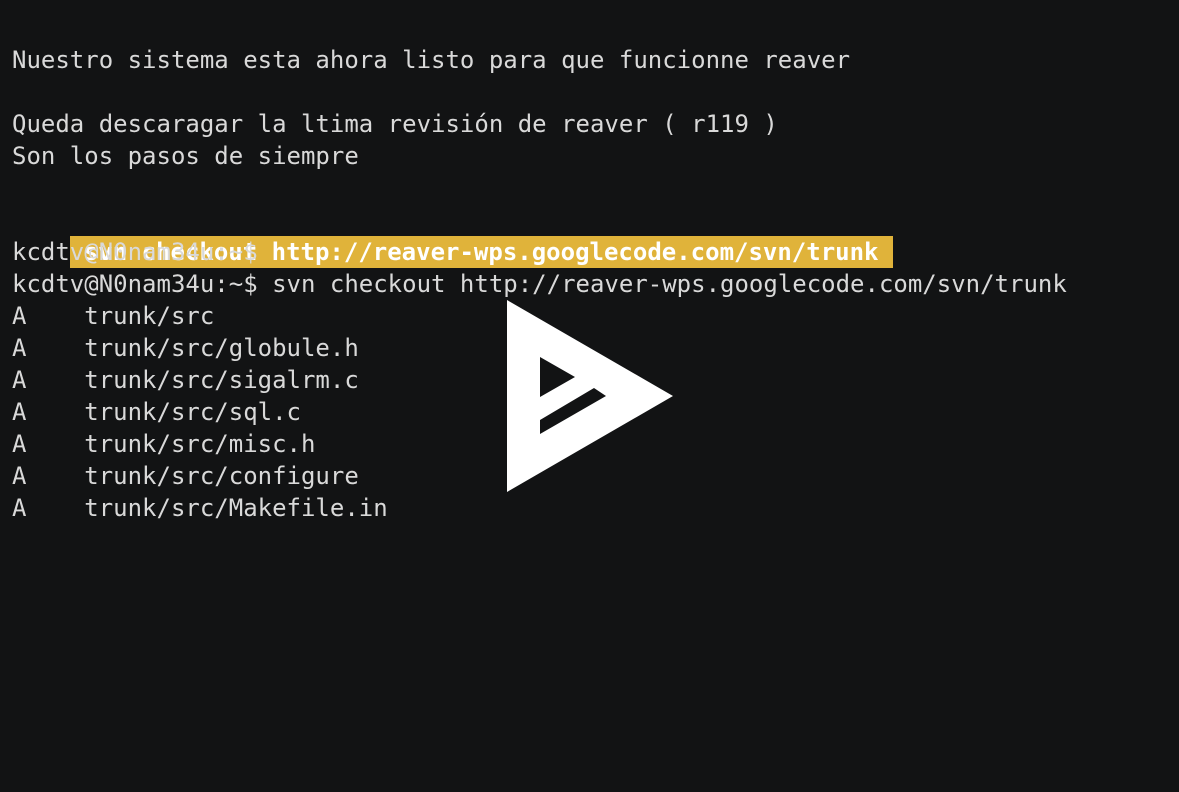  Describe the element at coordinates (185, 156) in the screenshot. I see `terminal-line: Son los pasos de siempre` at that location.